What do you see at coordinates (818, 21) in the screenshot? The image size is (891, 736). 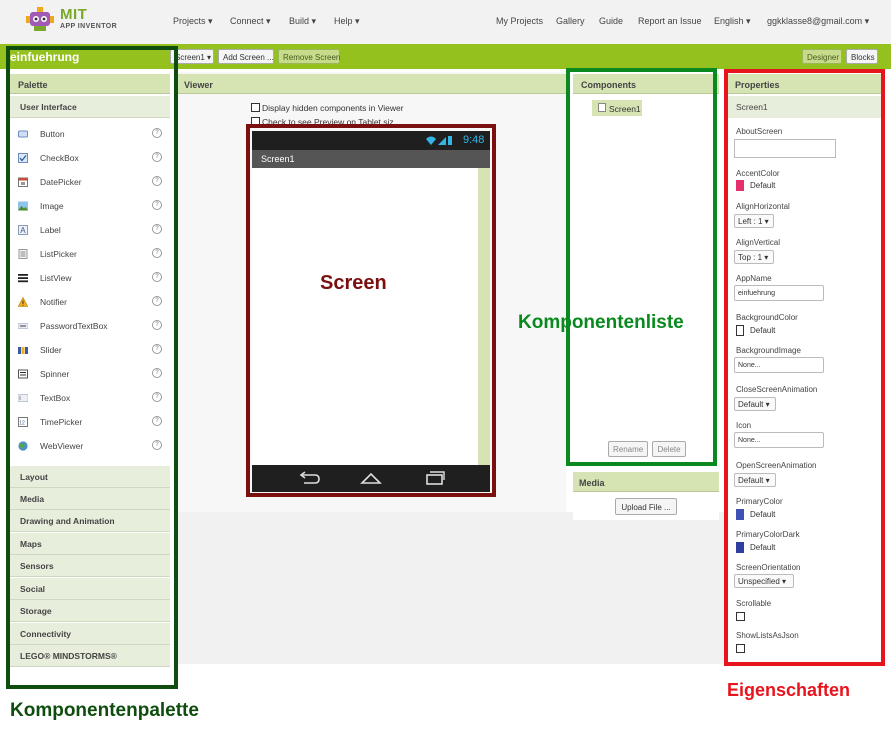 I see `account-menu: ggkklasse8@gmail.com ▾` at bounding box center [818, 21].